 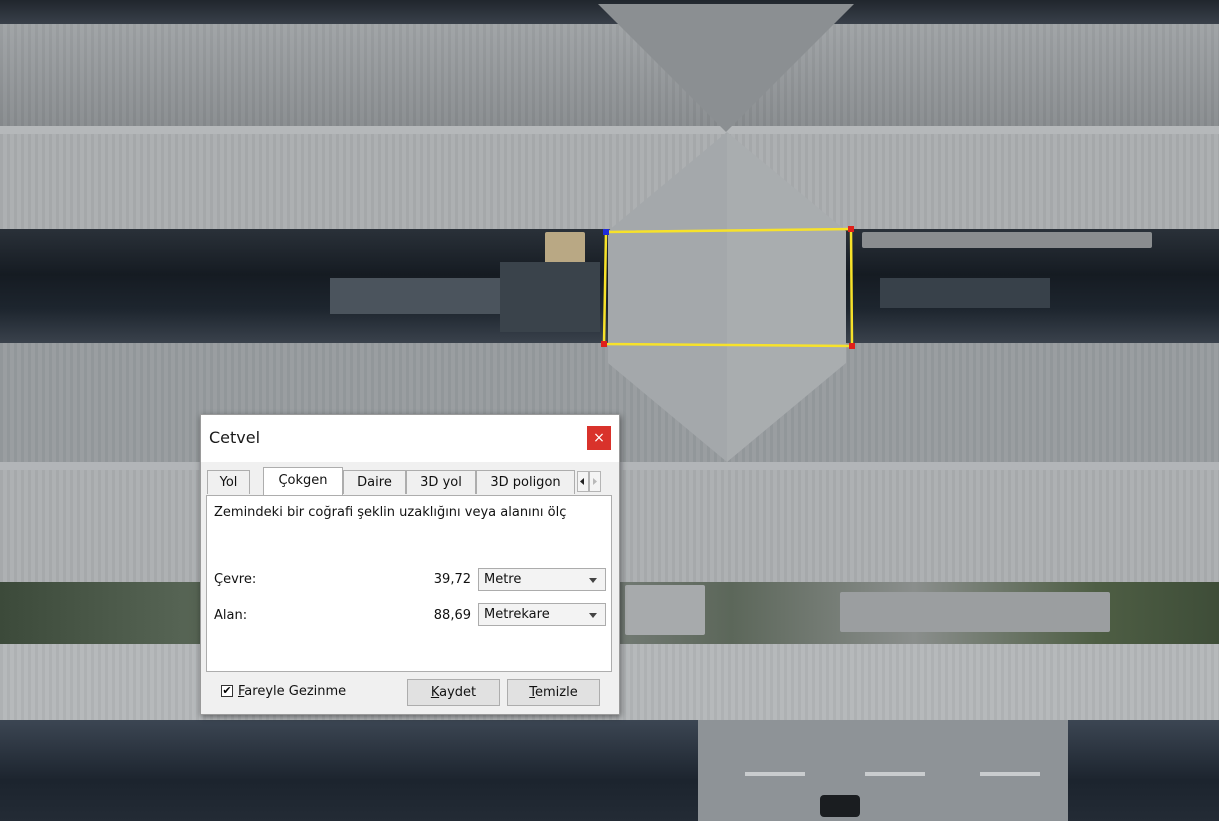 What do you see at coordinates (227, 691) in the screenshot?
I see `mouse-navigation-checkbox: ✔` at bounding box center [227, 691].